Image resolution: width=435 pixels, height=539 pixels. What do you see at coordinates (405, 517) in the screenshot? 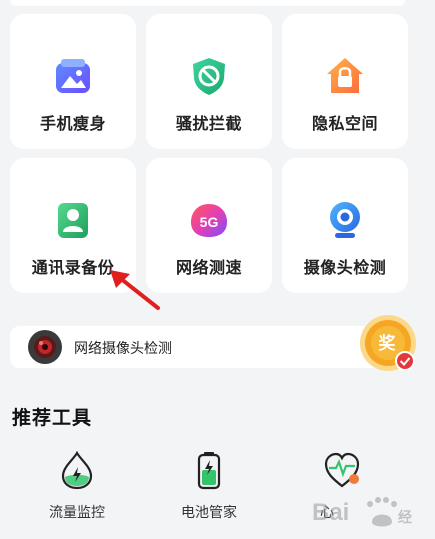
I see `svg-text: 经` at bounding box center [405, 517].